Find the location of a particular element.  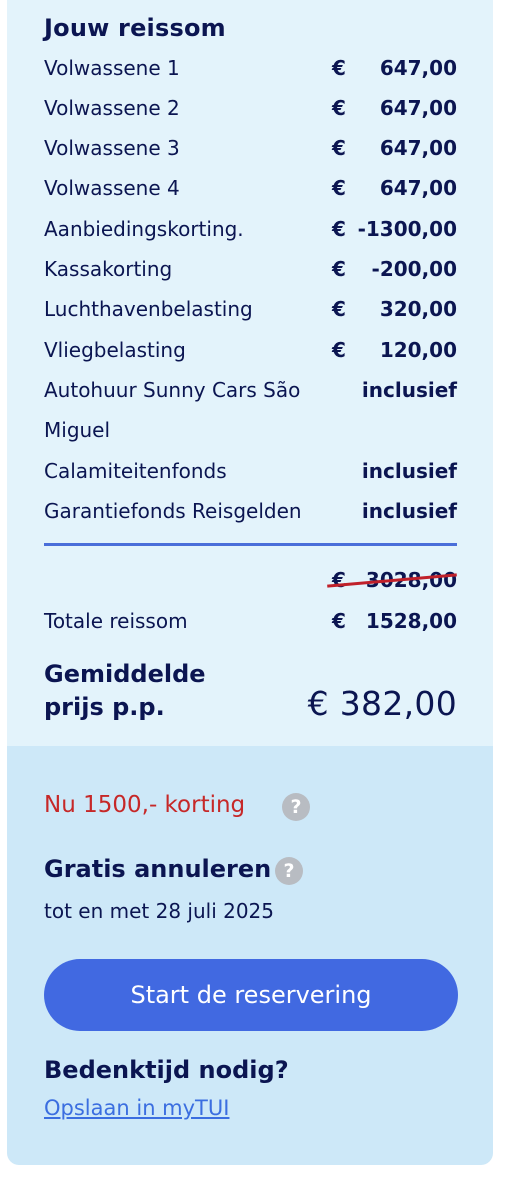

price-row: Vliegbelasting € 120,00 is located at coordinates (250, 350).